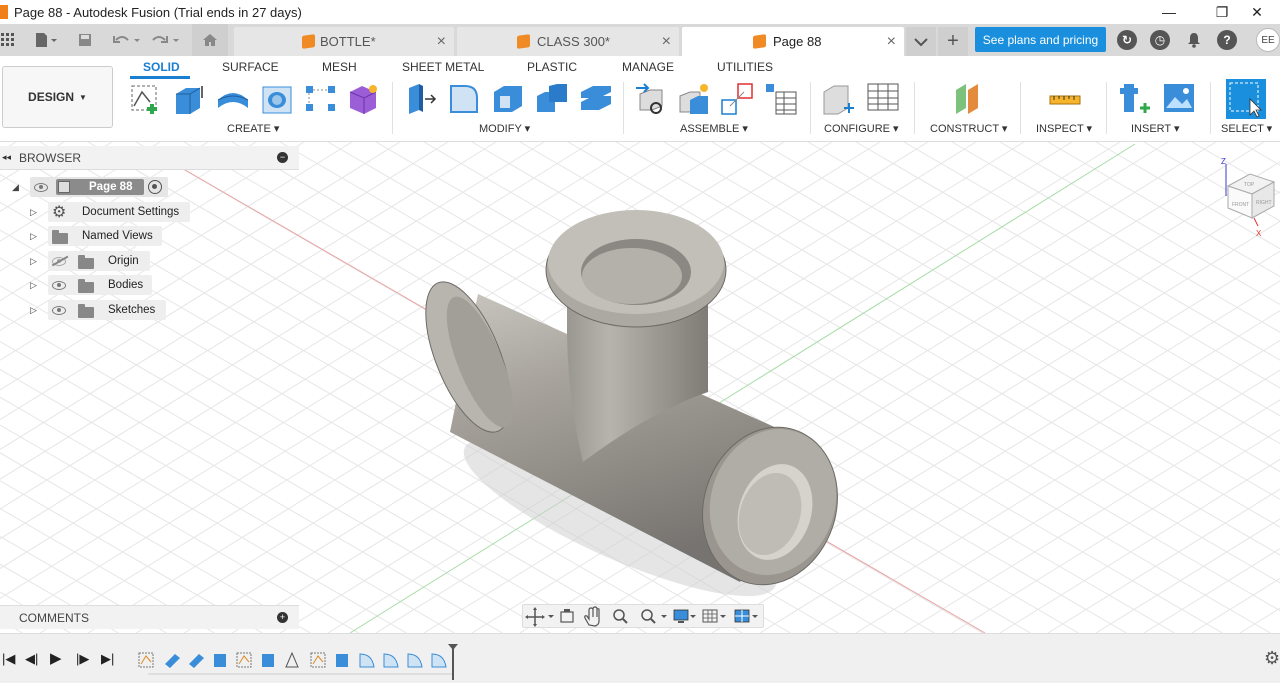 Image resolution: width=1280 pixels, height=683 pixels. What do you see at coordinates (1246, 99) in the screenshot?
I see `select-icon` at bounding box center [1246, 99].